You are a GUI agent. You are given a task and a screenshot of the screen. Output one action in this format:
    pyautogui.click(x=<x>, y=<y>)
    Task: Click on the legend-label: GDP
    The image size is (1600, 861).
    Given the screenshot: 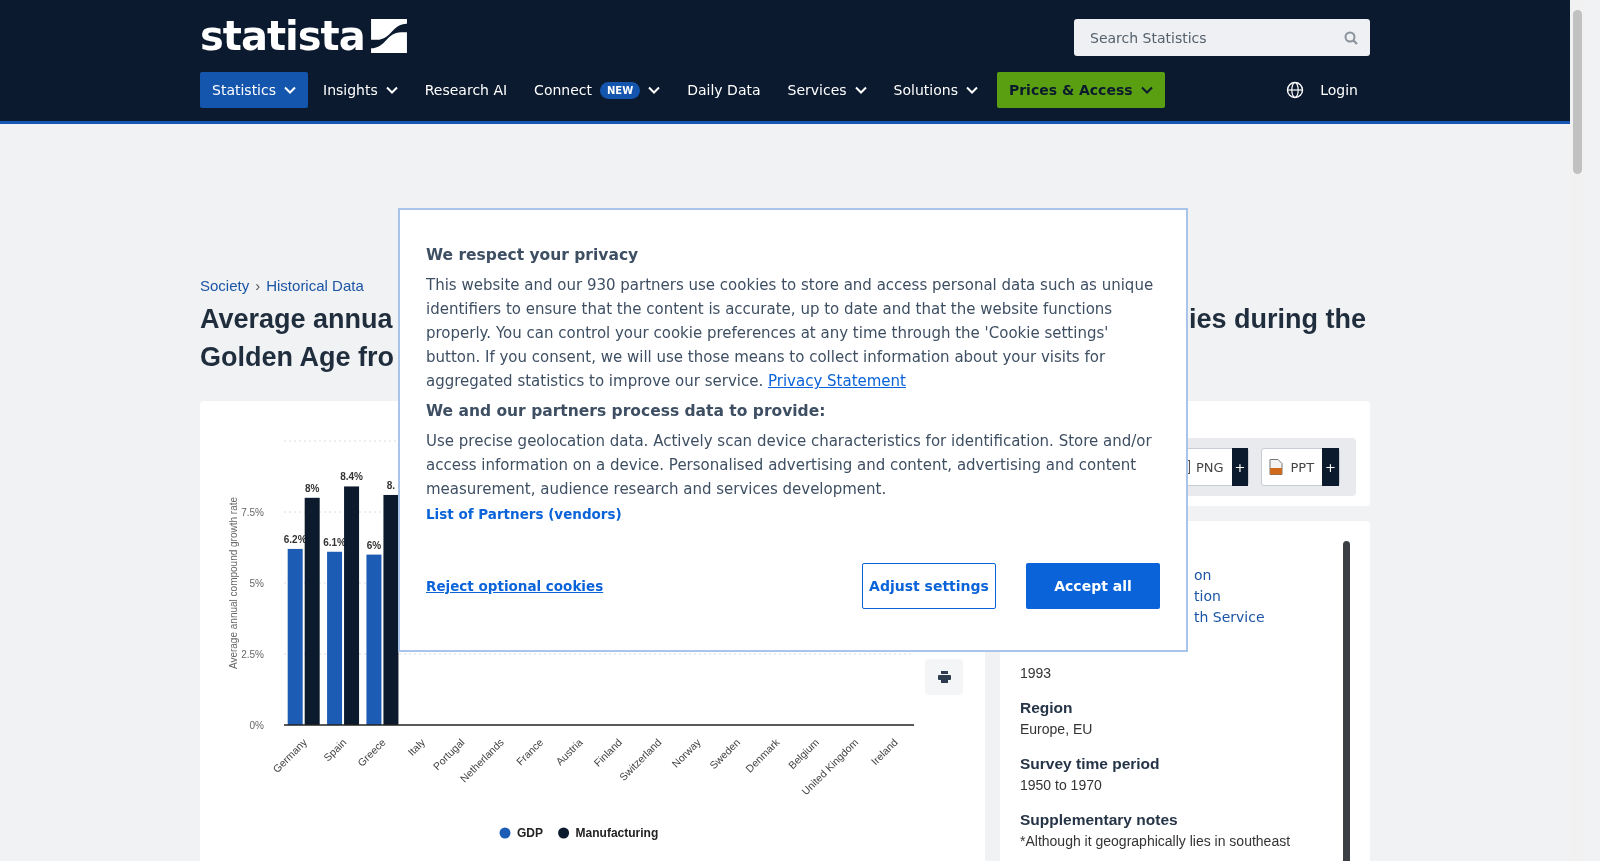 What is the action you would take?
    pyautogui.click(x=530, y=833)
    